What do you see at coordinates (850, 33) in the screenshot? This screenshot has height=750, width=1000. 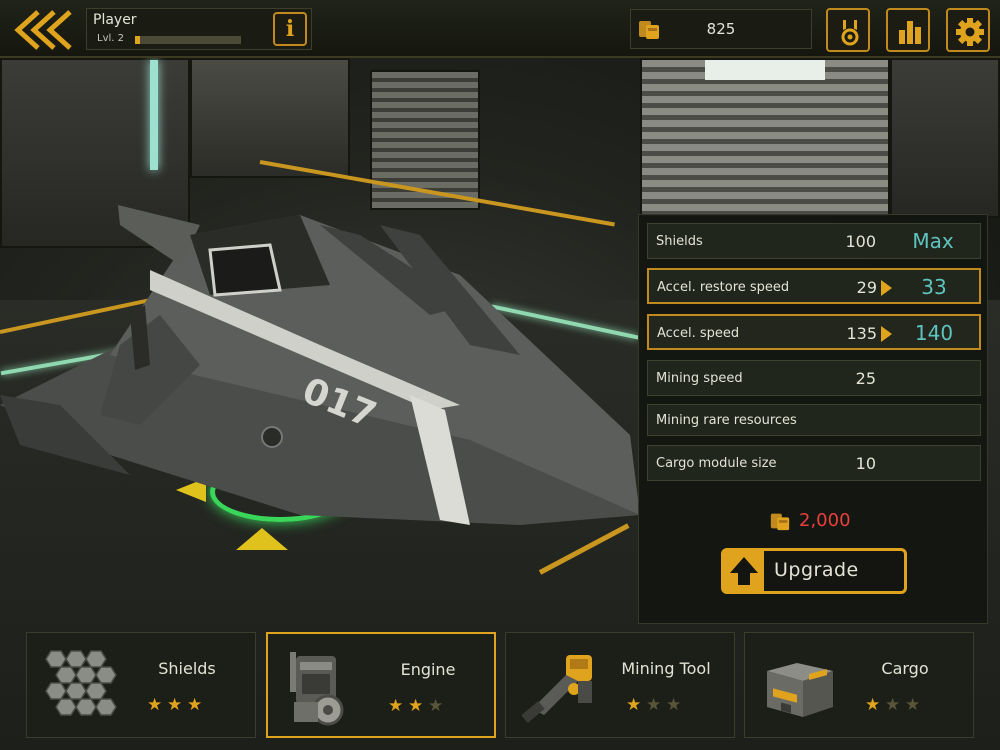 I see `medal-icon` at bounding box center [850, 33].